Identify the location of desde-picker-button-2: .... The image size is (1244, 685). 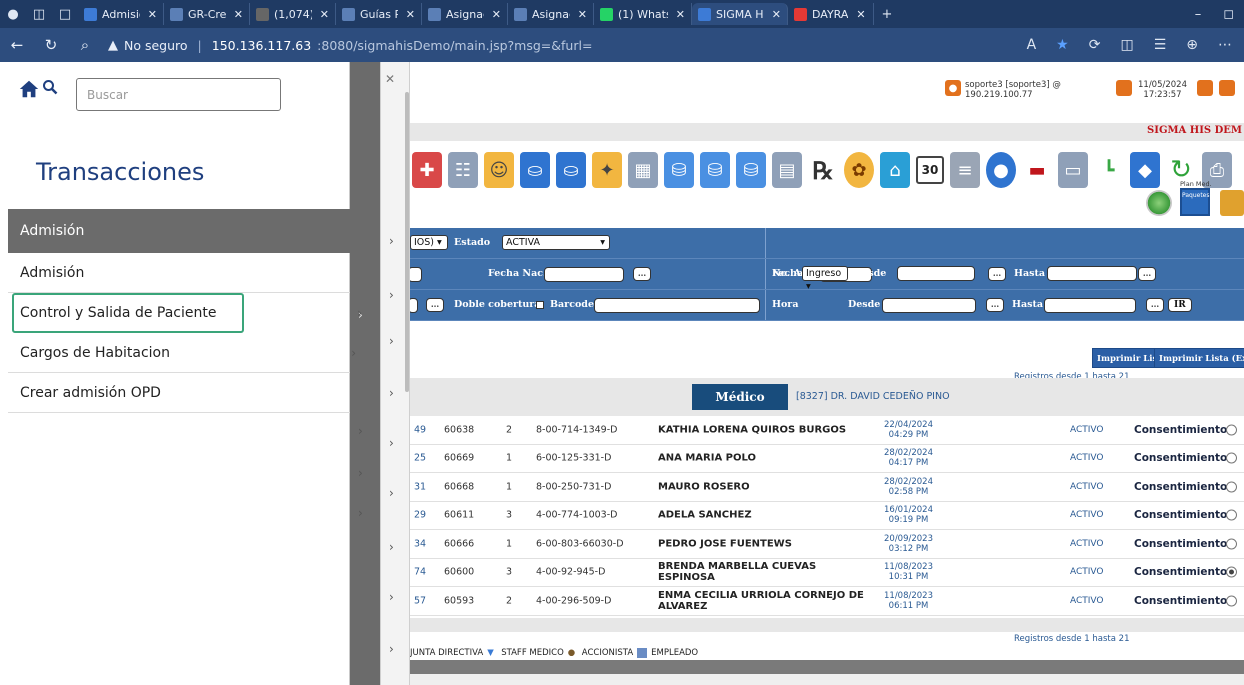
(995, 305).